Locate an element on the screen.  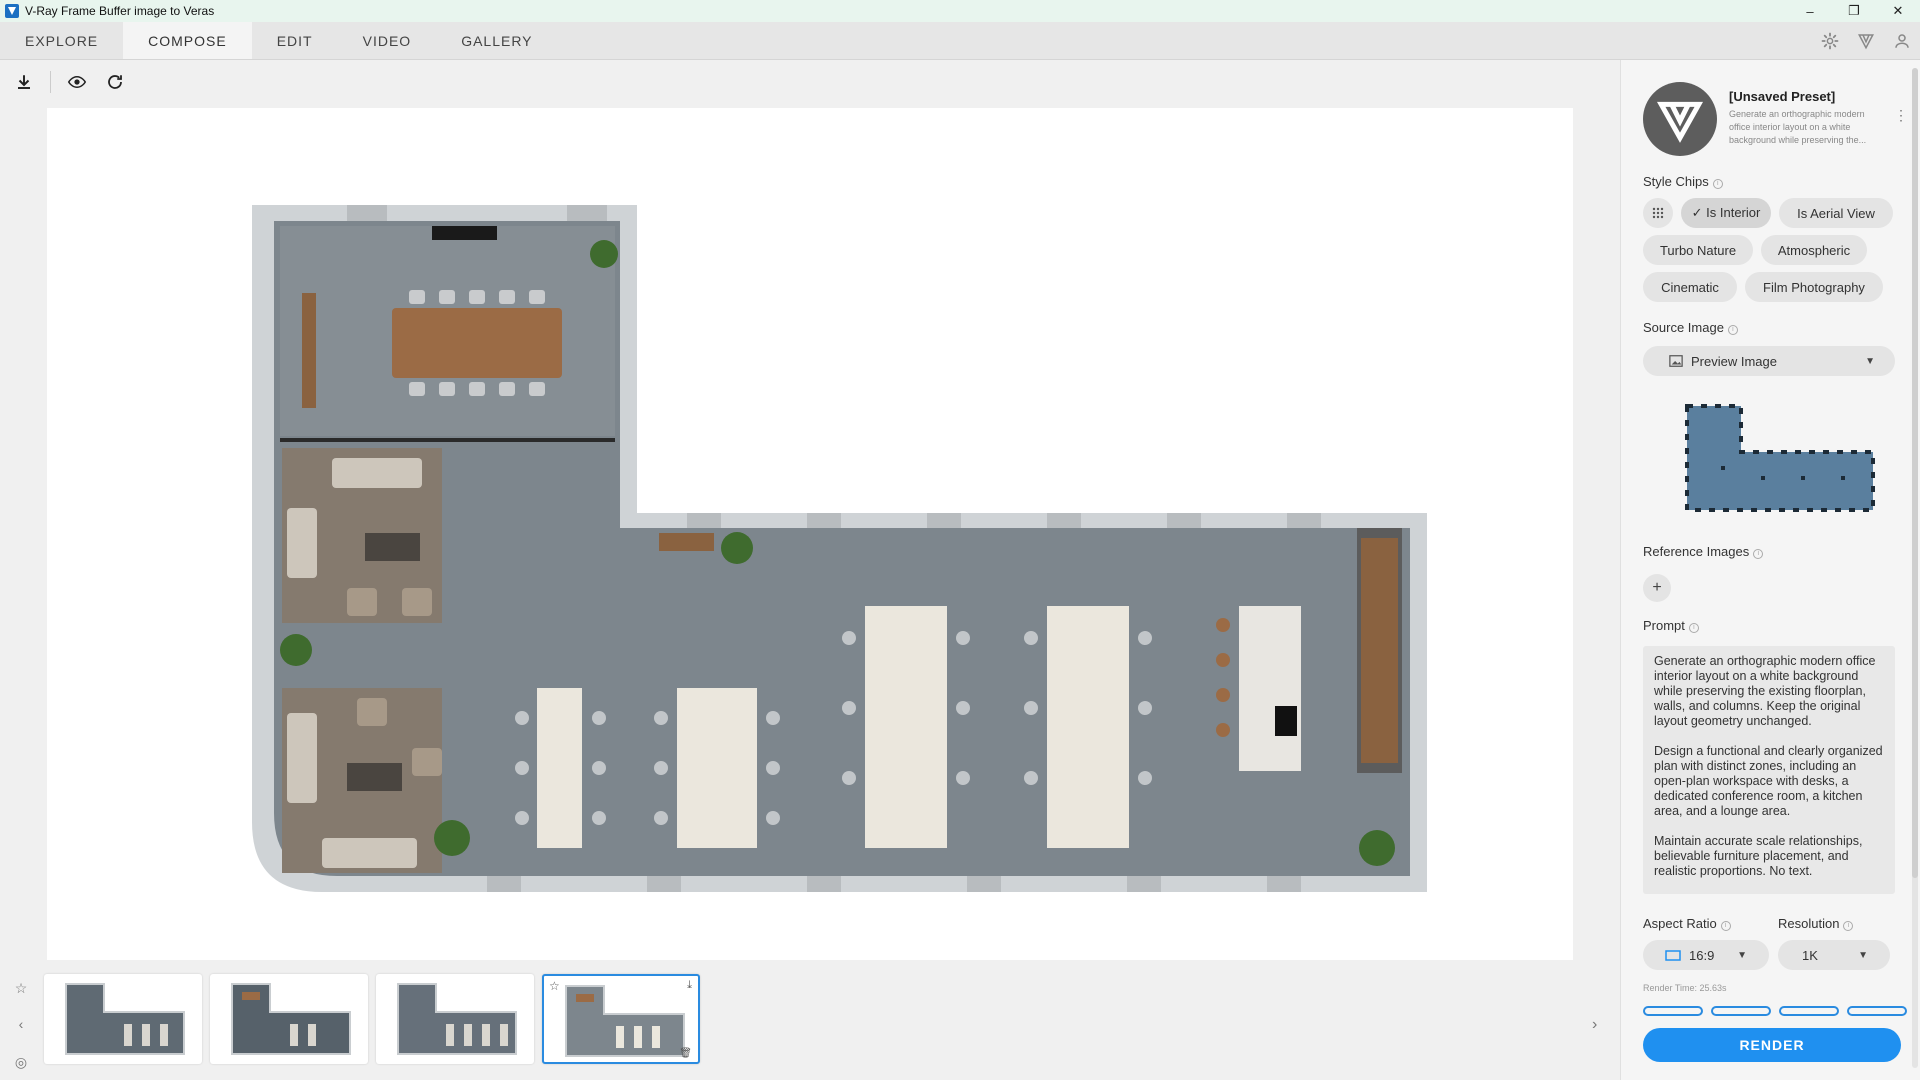
minimize-button: – is located at coordinates (1810, 11).